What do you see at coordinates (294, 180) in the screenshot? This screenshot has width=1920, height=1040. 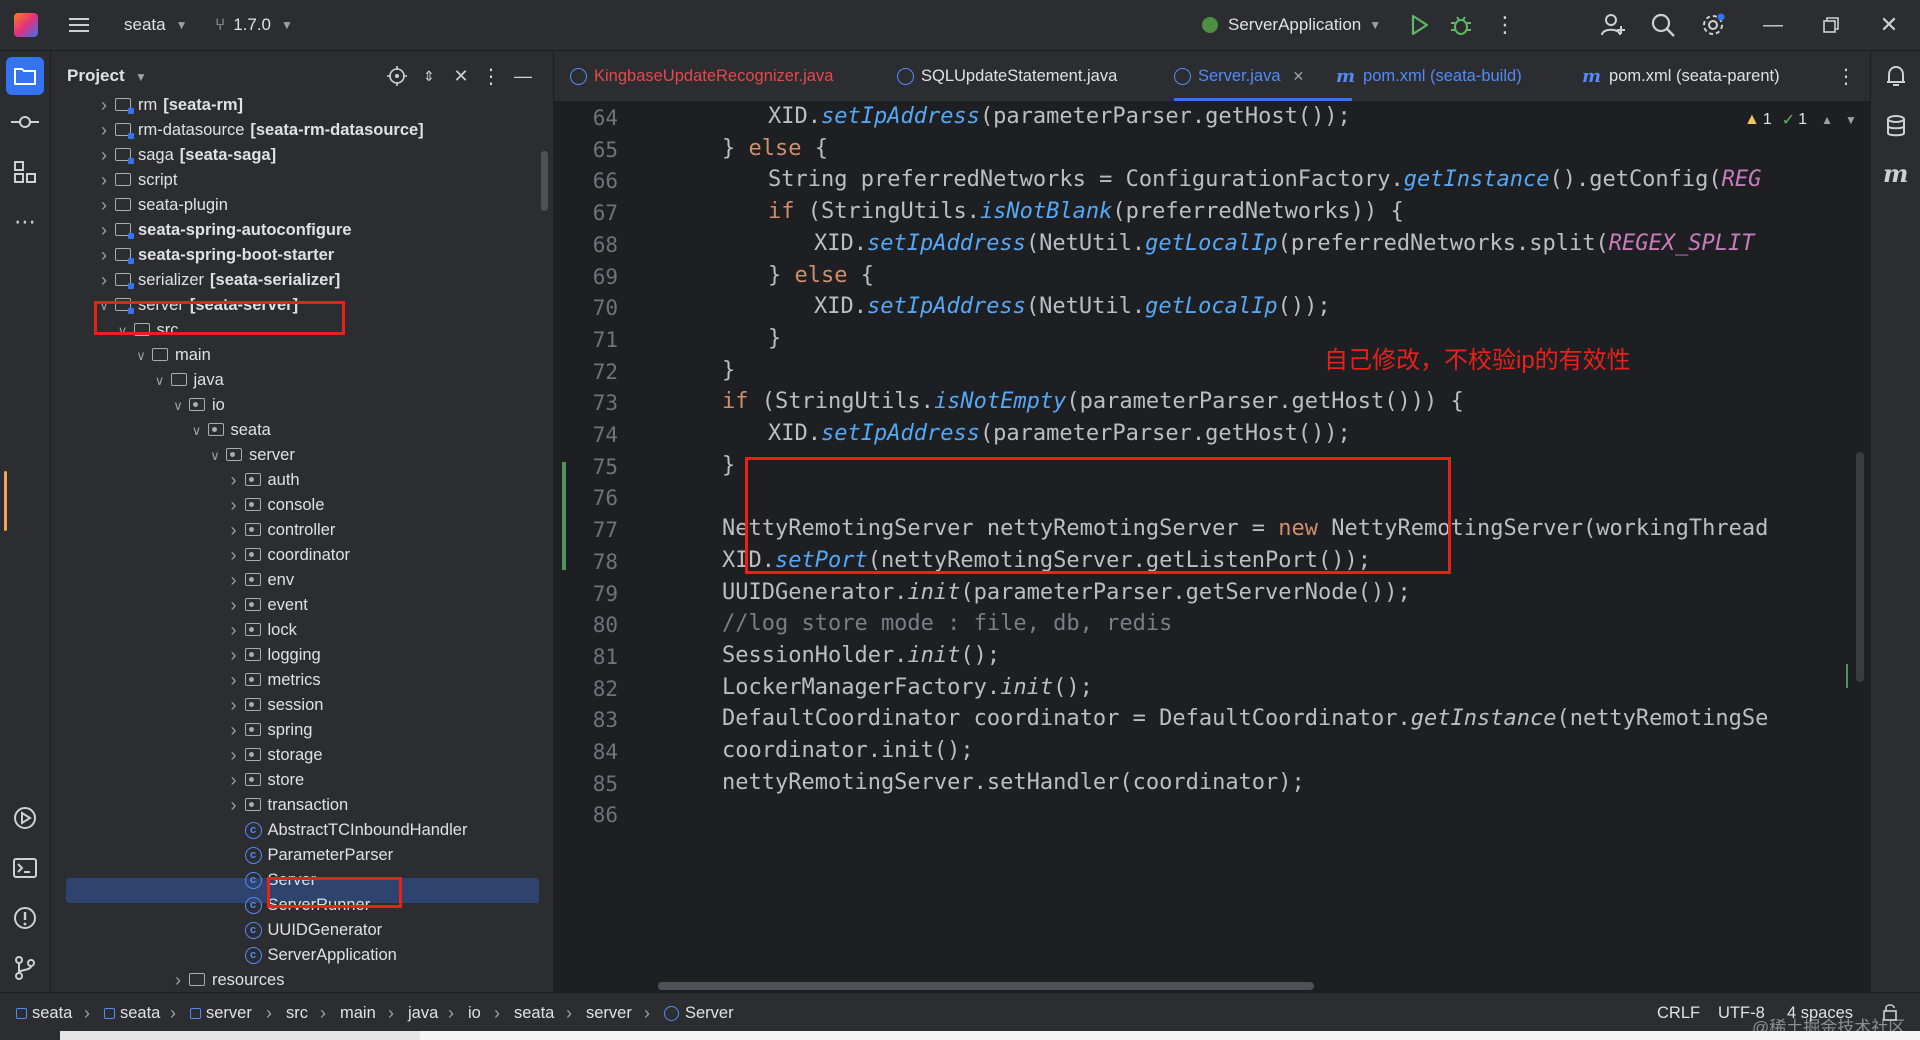 I see `tree-item-folder: › script` at bounding box center [294, 180].